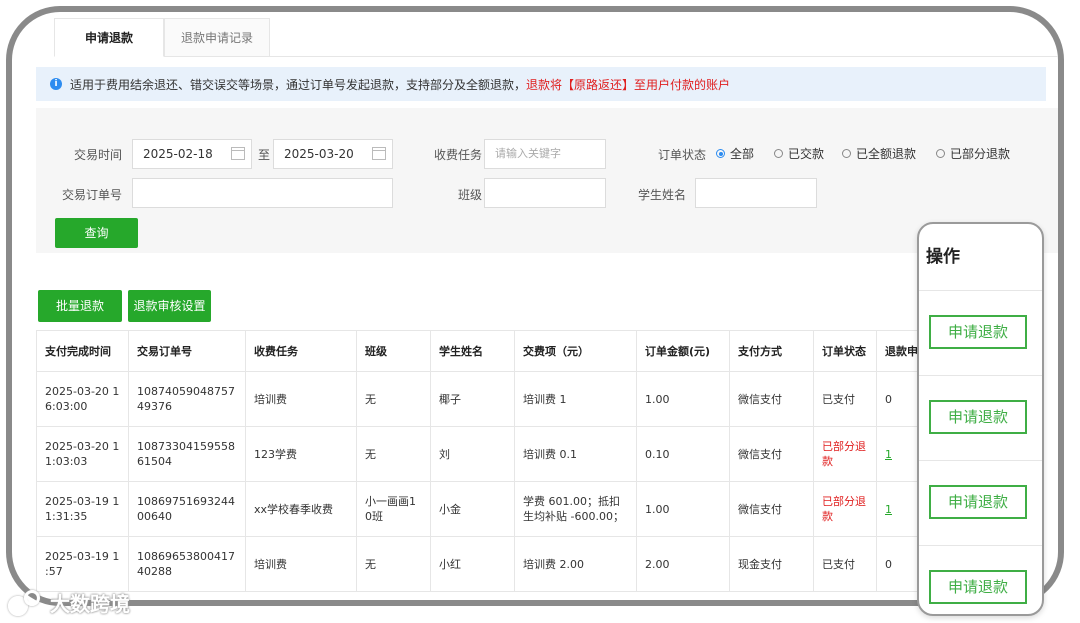  I want to click on refund-review-settings-button: 退款审核设置, so click(169, 306).